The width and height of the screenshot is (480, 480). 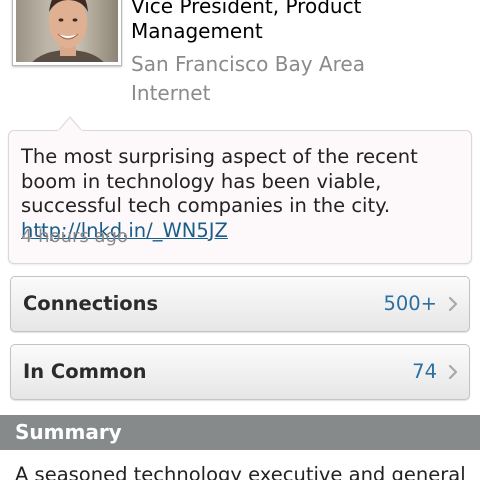 What do you see at coordinates (240, 432) in the screenshot?
I see `summary-section-header: Summary` at bounding box center [240, 432].